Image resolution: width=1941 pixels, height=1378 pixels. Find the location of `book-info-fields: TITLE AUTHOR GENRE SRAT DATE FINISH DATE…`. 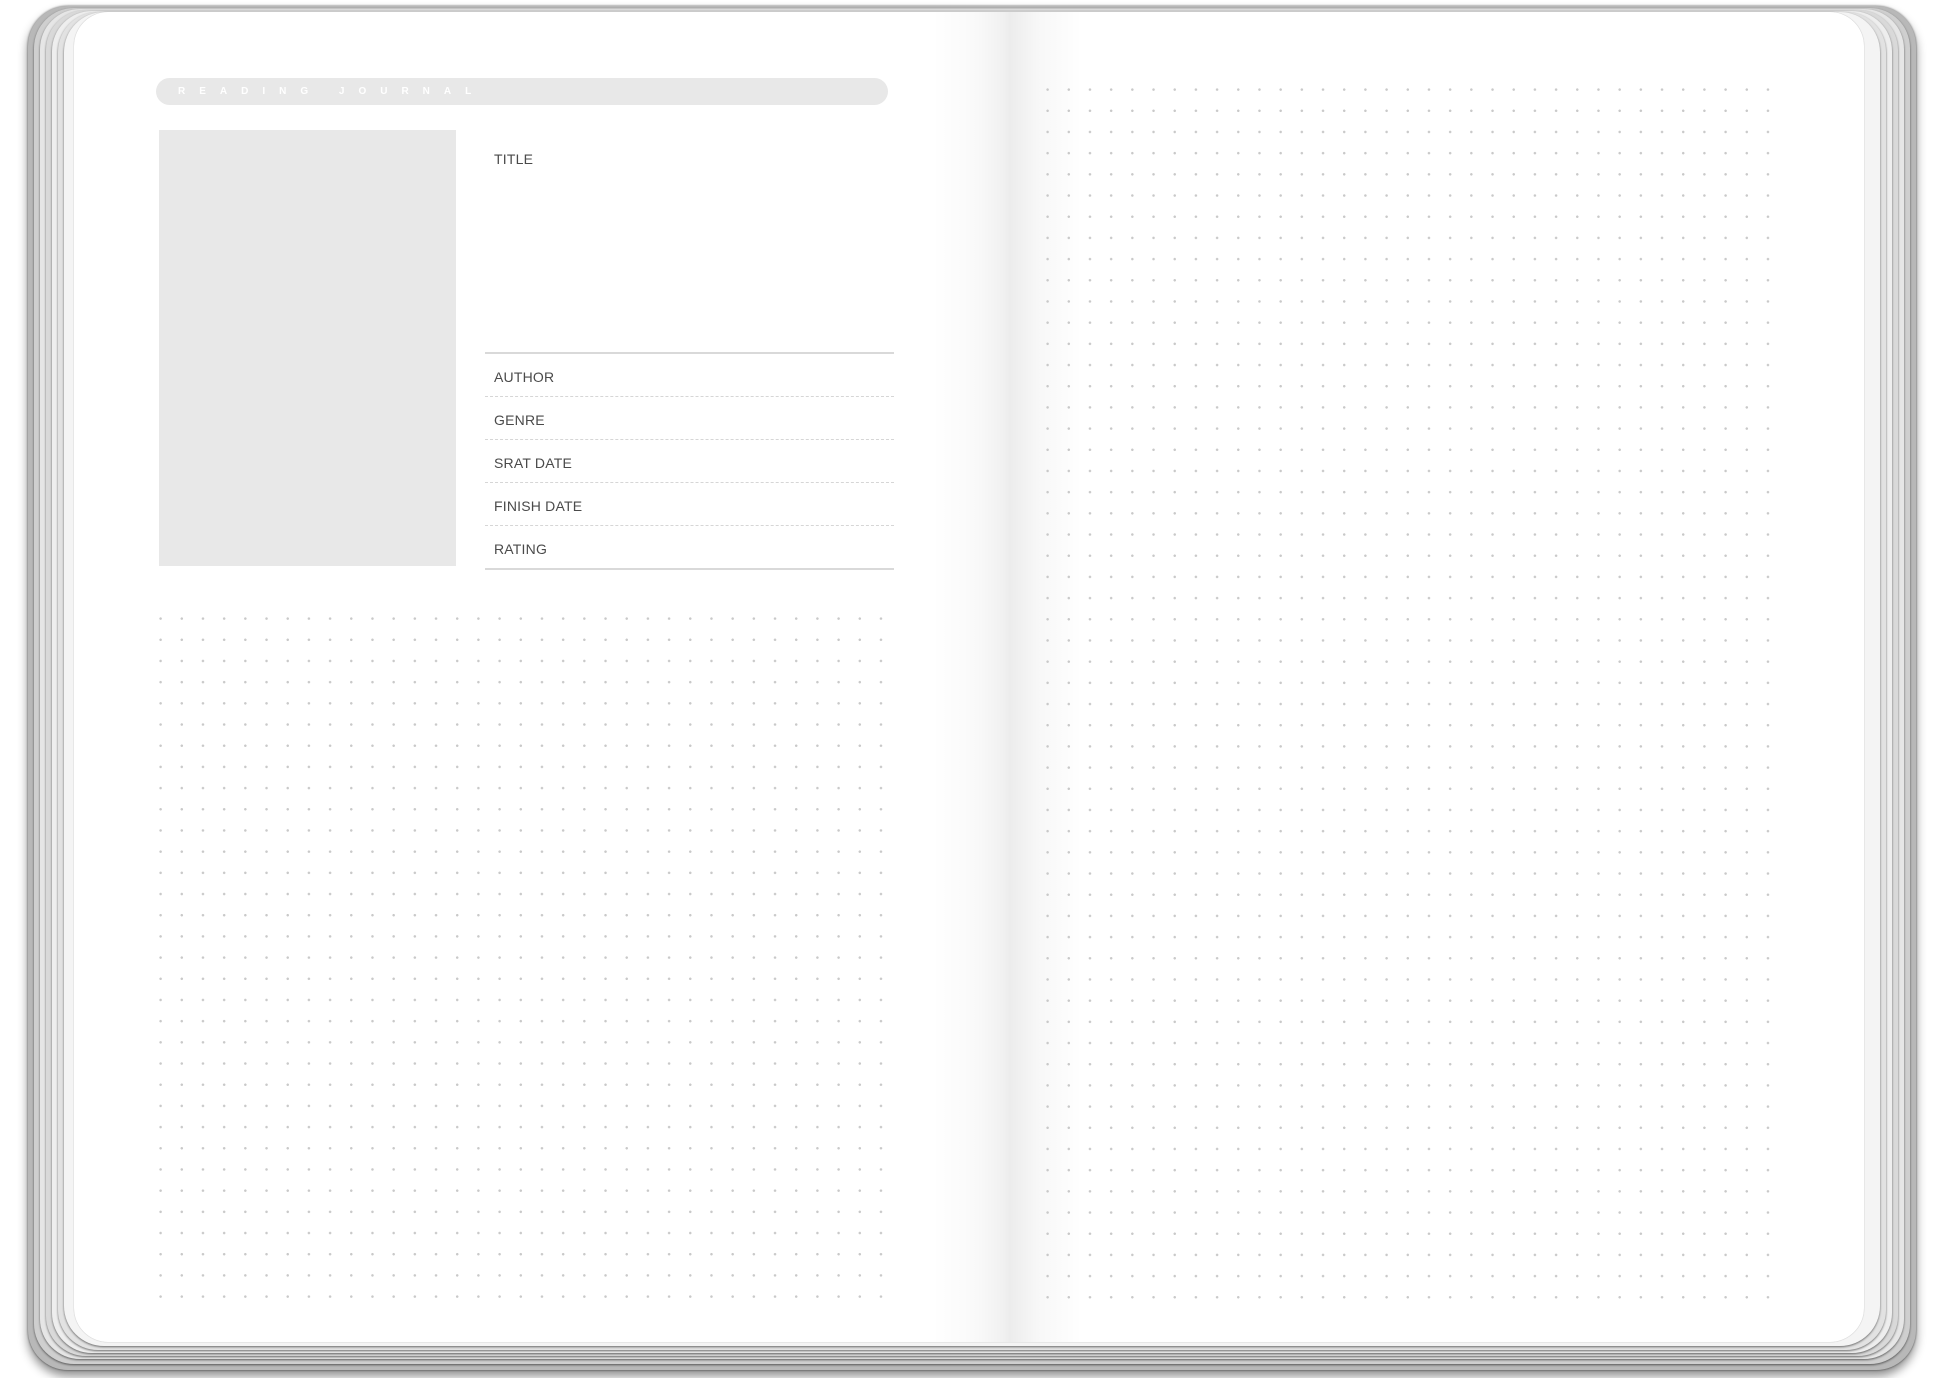

book-info-fields: TITLE AUTHOR GENRE SRAT DATE FINISH DATE… is located at coordinates (689, 350).